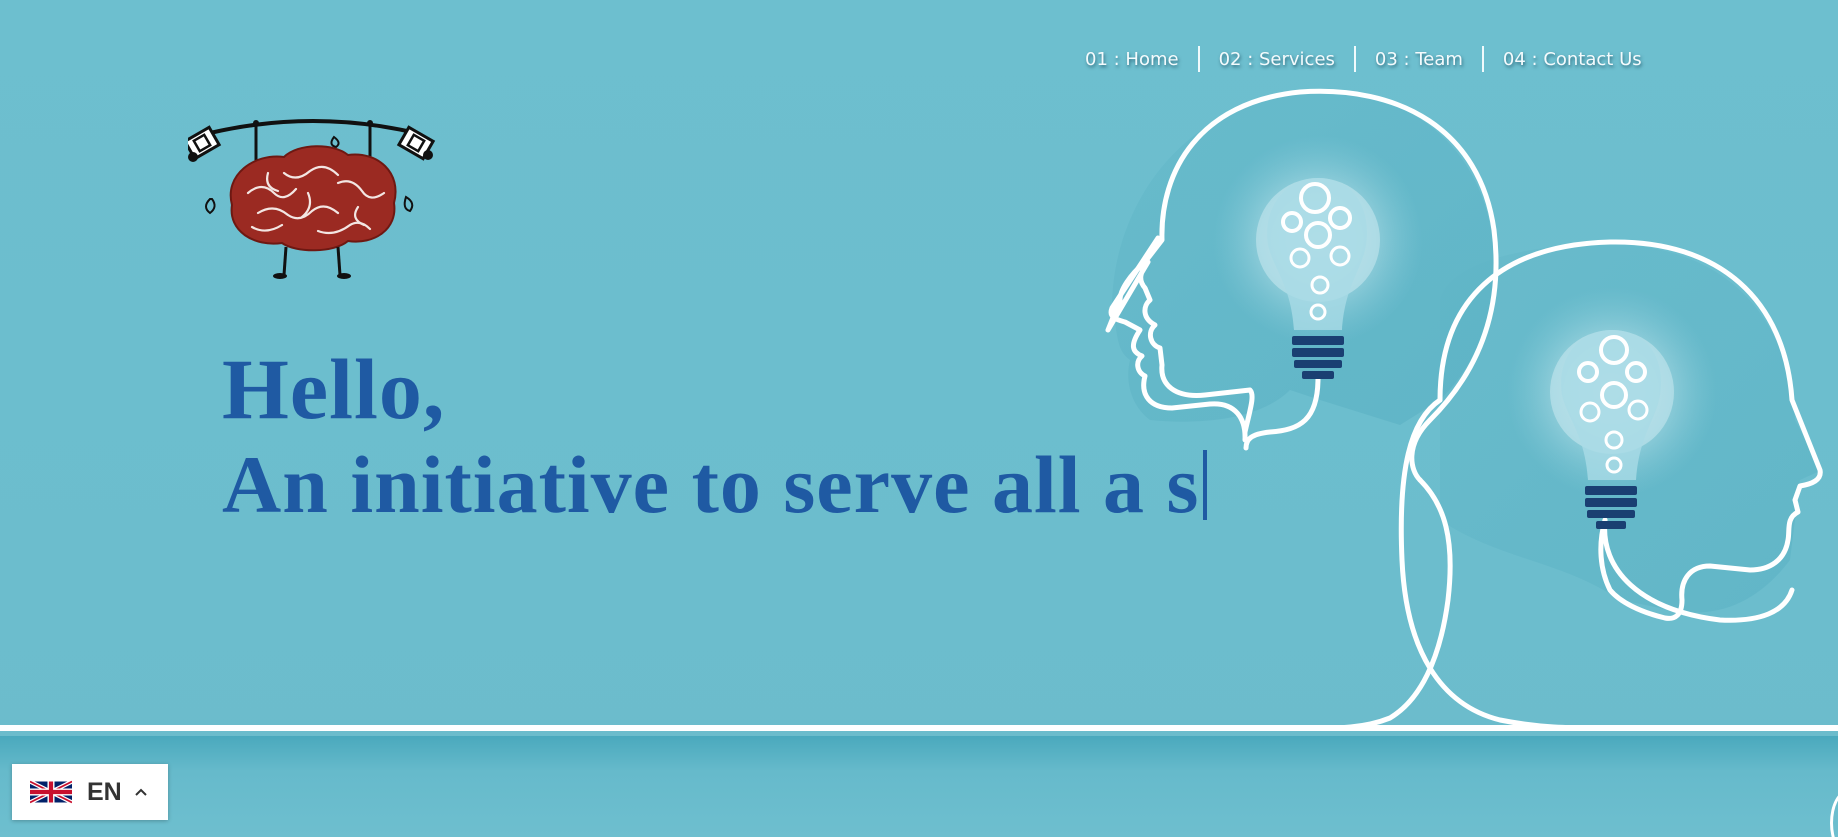 This screenshot has width=1838, height=837. Describe the element at coordinates (1132, 59) in the screenshot. I see `nav-home-link: 01 : Home` at that location.